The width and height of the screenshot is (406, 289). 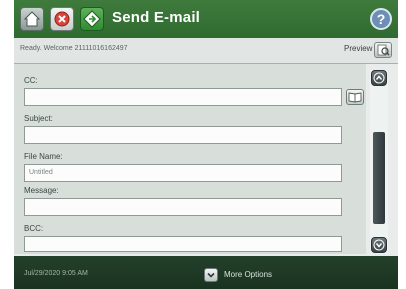 I want to click on address-book-icon, so click(x=355, y=97).